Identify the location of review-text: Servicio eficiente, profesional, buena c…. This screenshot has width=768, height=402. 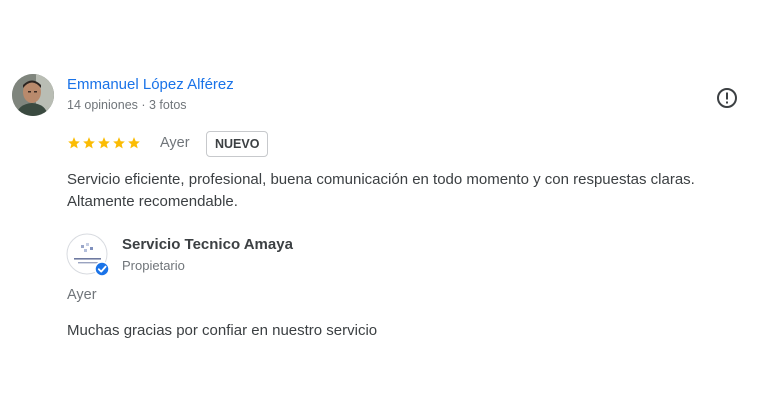
(381, 190).